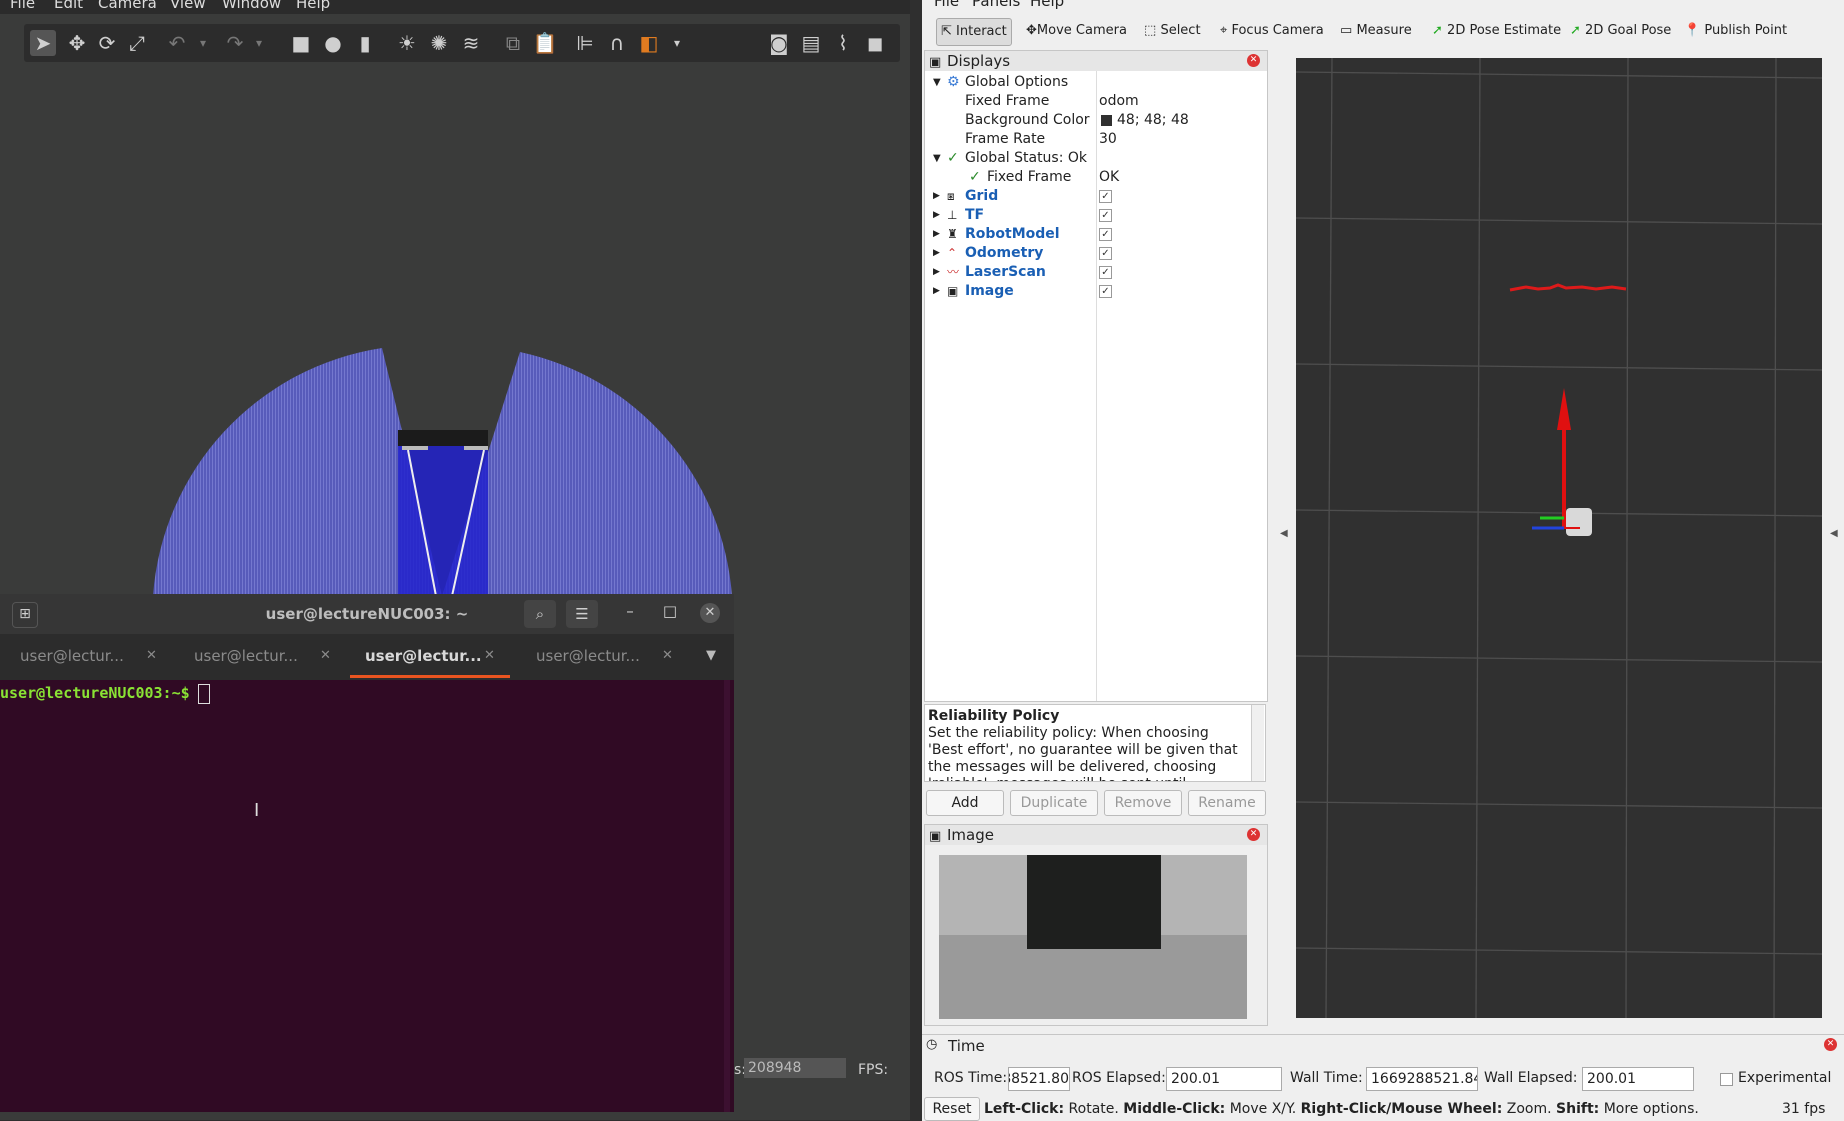  I want to click on gz-menu-view: View, so click(188, 5).